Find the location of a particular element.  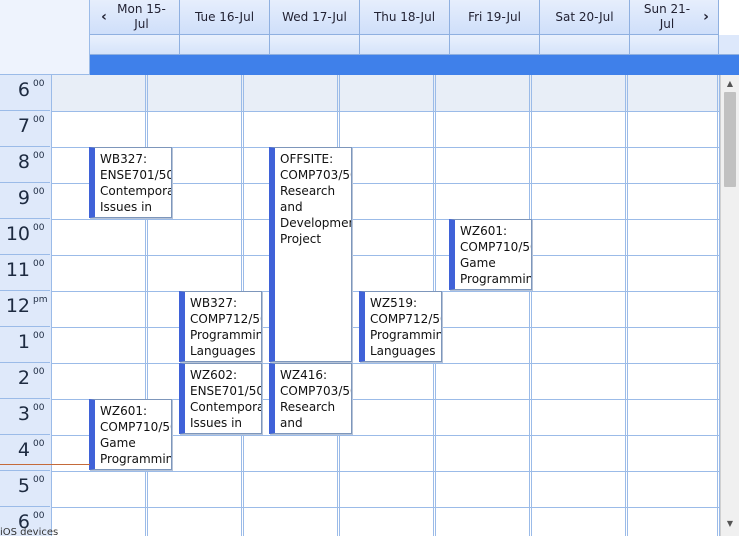

hour-number: 2 is located at coordinates (23, 378).